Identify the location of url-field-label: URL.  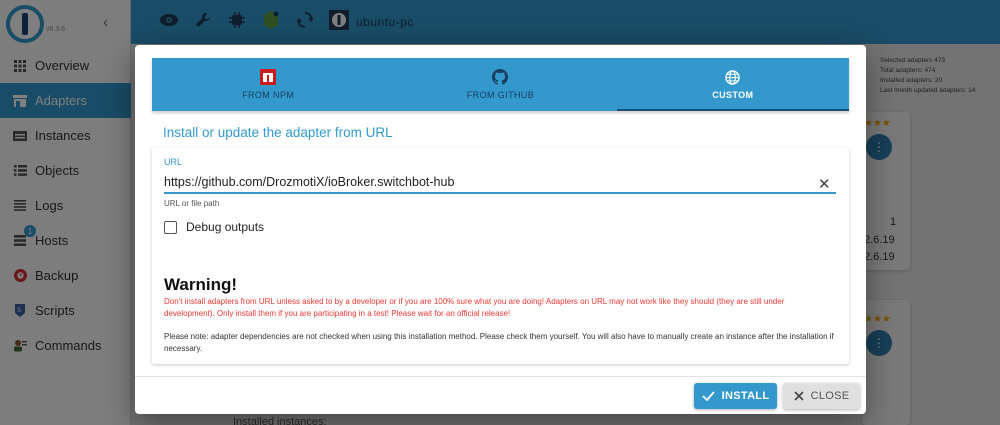
(173, 162).